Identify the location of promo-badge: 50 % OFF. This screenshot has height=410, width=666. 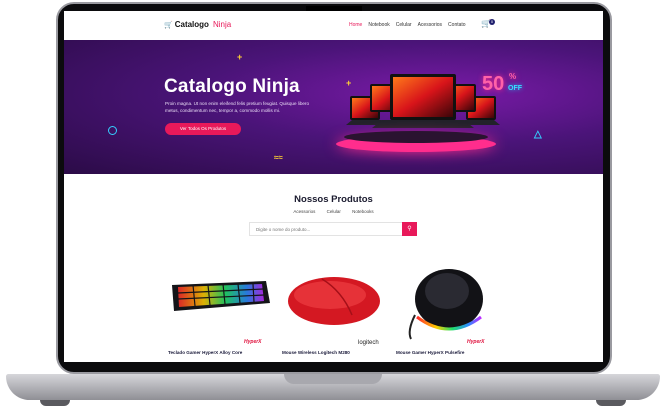
(502, 84).